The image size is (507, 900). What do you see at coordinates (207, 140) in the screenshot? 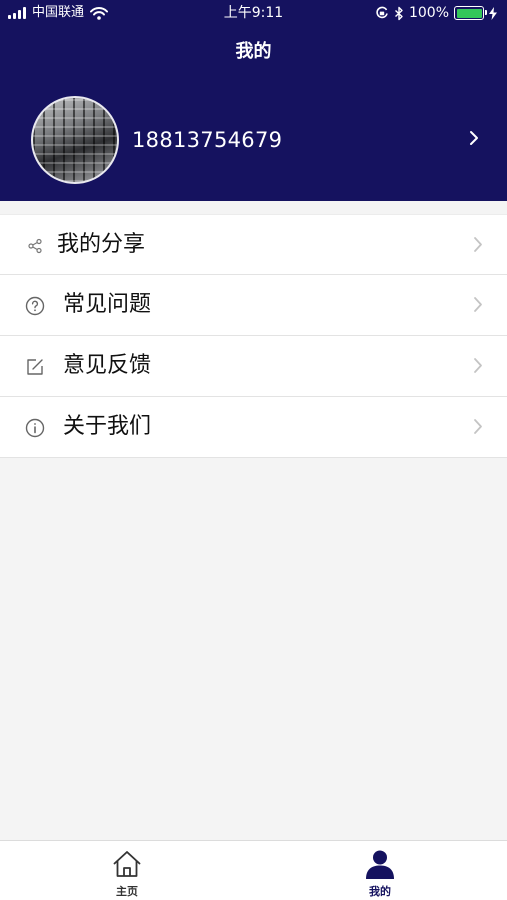
I see `profile-phone: 18813754679` at bounding box center [207, 140].